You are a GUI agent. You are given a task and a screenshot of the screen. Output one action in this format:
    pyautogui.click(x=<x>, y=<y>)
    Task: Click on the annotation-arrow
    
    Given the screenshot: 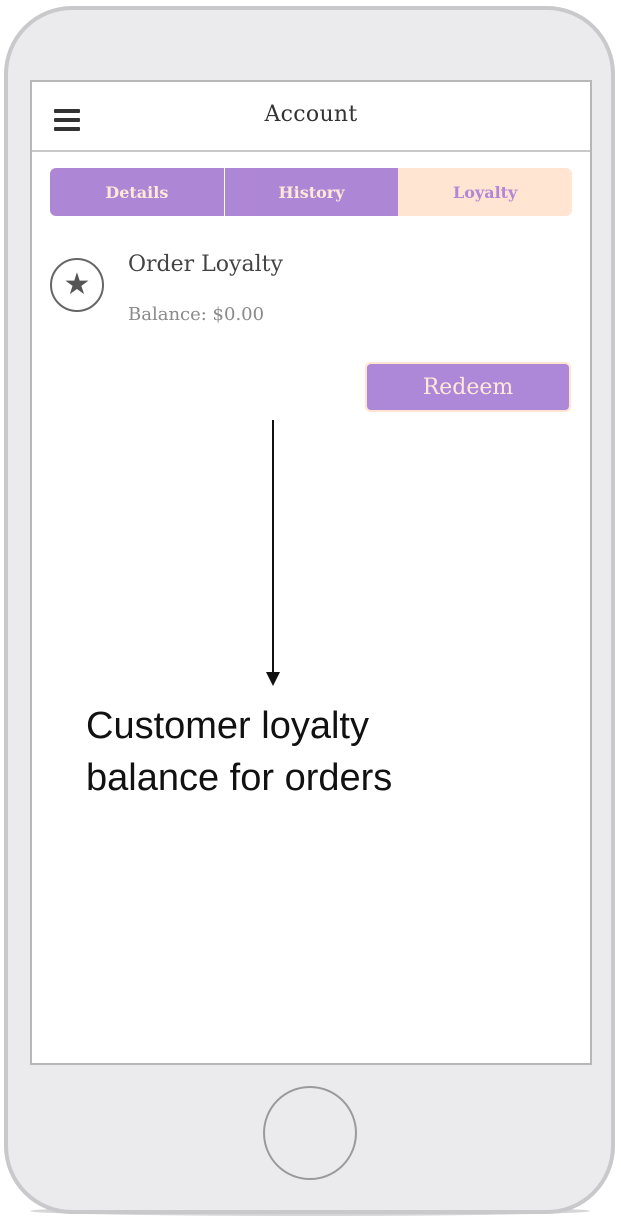 What is the action you would take?
    pyautogui.click(x=273, y=553)
    